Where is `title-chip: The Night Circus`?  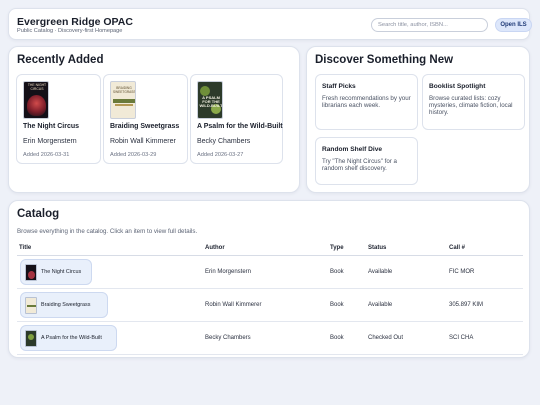
title-chip: The Night Circus is located at coordinates (56, 272).